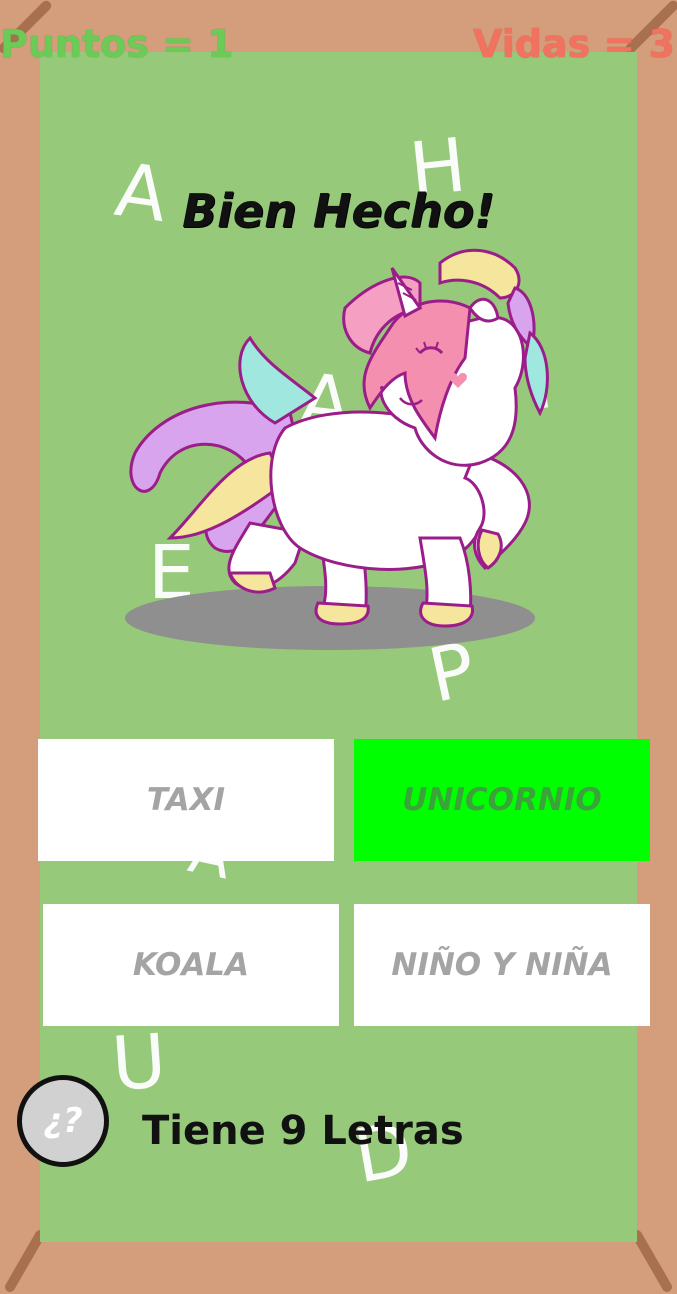 Image resolution: width=677 pixels, height=1294 pixels. I want to click on answer-option-nino-y-nina: NIÑO Y NIÑA, so click(502, 965).